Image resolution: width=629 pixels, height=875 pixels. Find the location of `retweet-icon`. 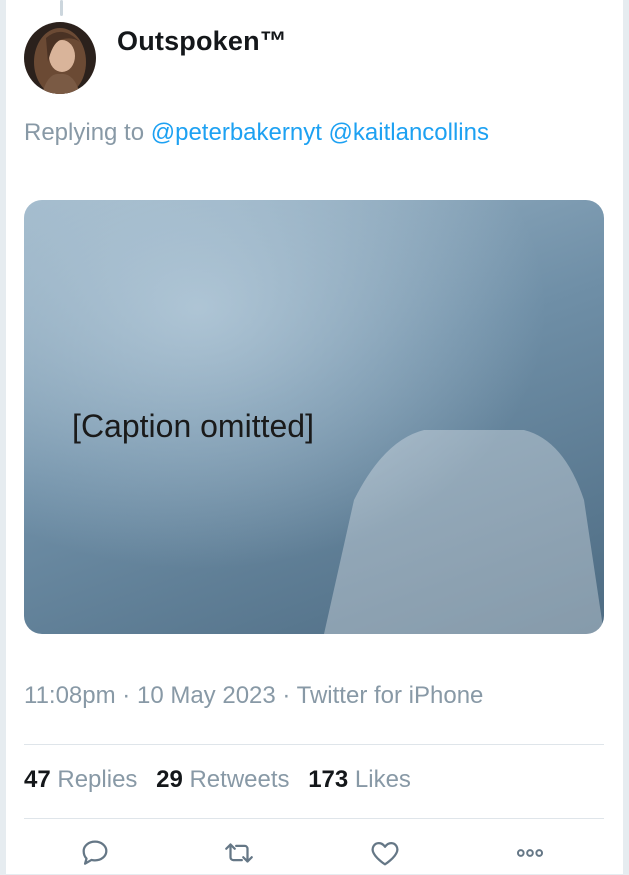

retweet-icon is located at coordinates (239, 853).